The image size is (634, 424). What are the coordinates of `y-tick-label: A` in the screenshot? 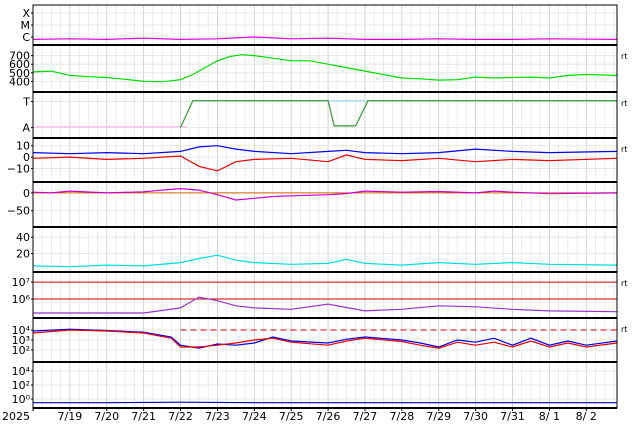 It's located at (26, 128).